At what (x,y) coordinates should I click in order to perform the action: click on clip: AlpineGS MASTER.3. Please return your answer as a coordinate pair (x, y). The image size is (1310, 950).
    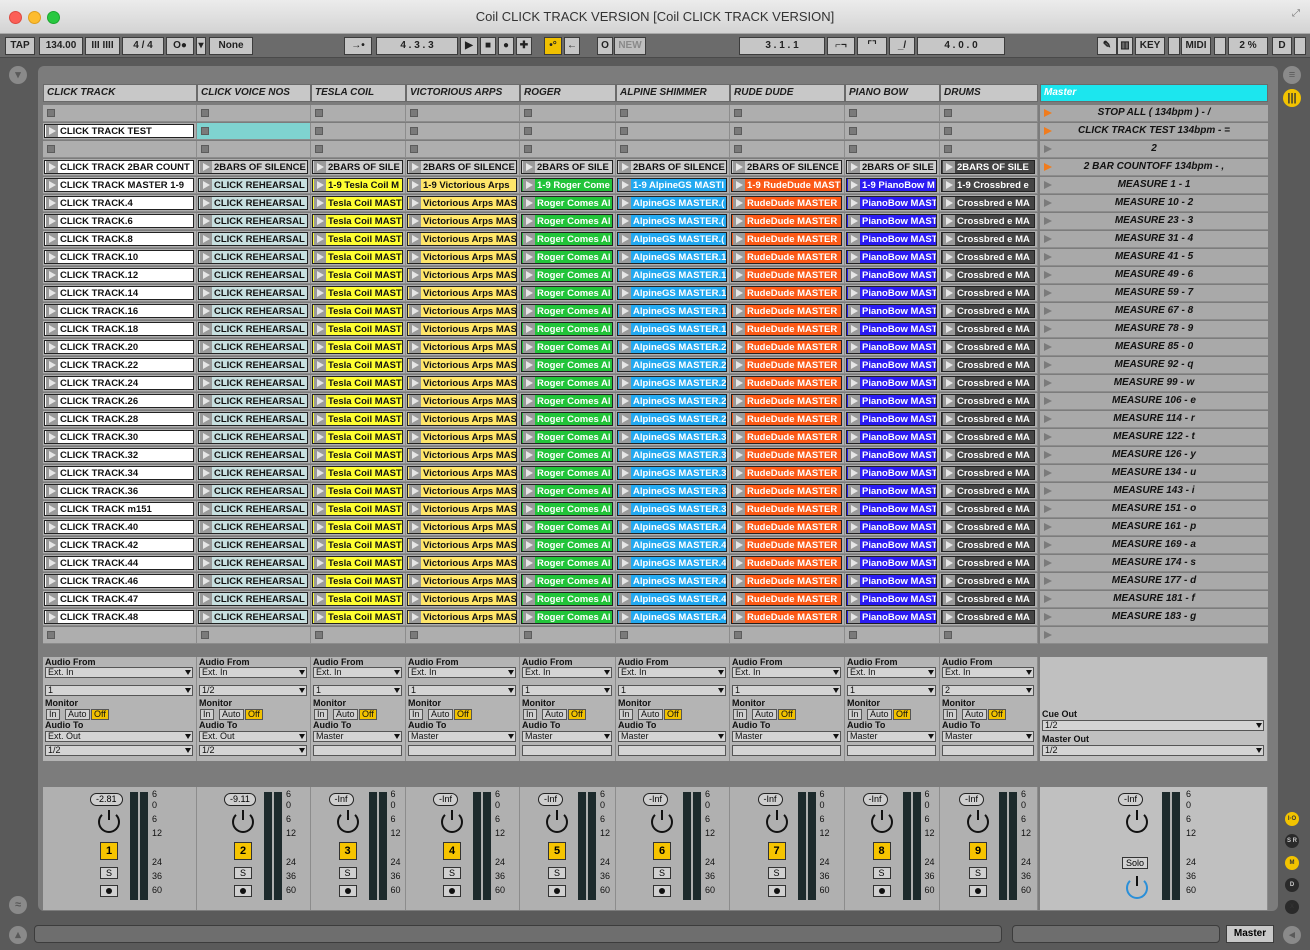
    Looking at the image, I should click on (672, 473).